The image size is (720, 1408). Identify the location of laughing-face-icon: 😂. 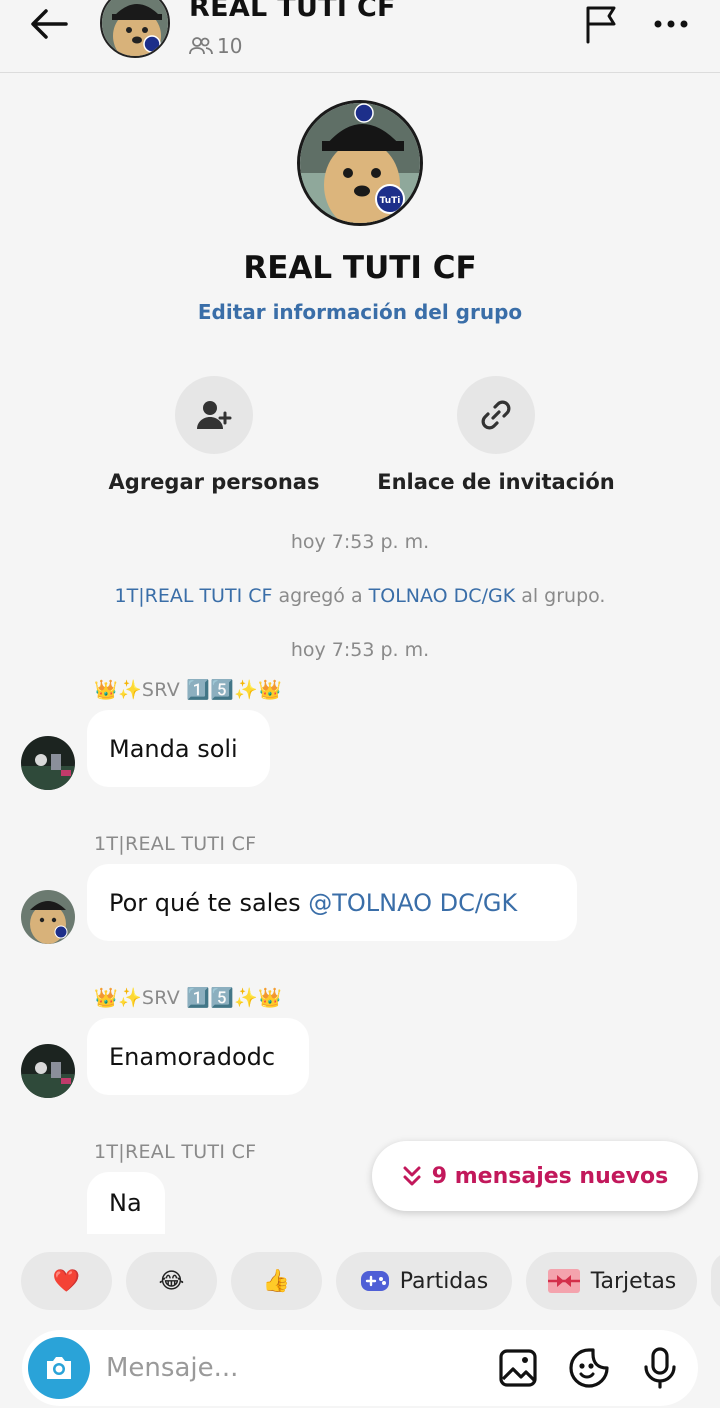
(171, 1281).